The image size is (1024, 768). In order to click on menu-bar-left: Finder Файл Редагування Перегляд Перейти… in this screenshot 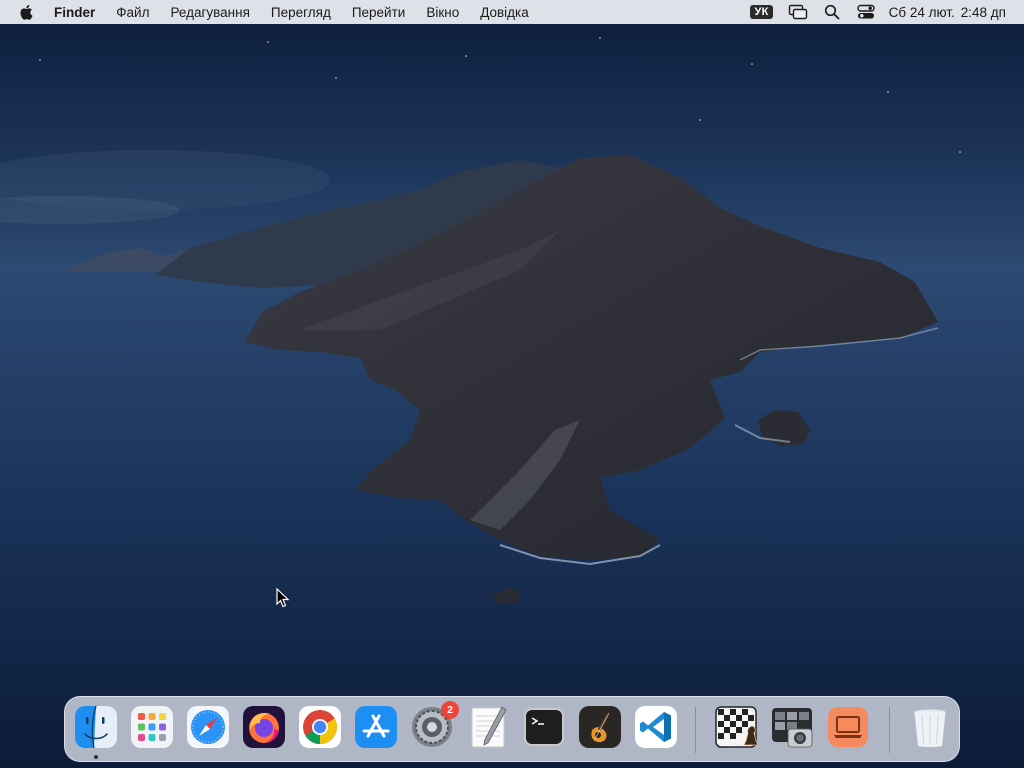, I will do `click(275, 12)`.